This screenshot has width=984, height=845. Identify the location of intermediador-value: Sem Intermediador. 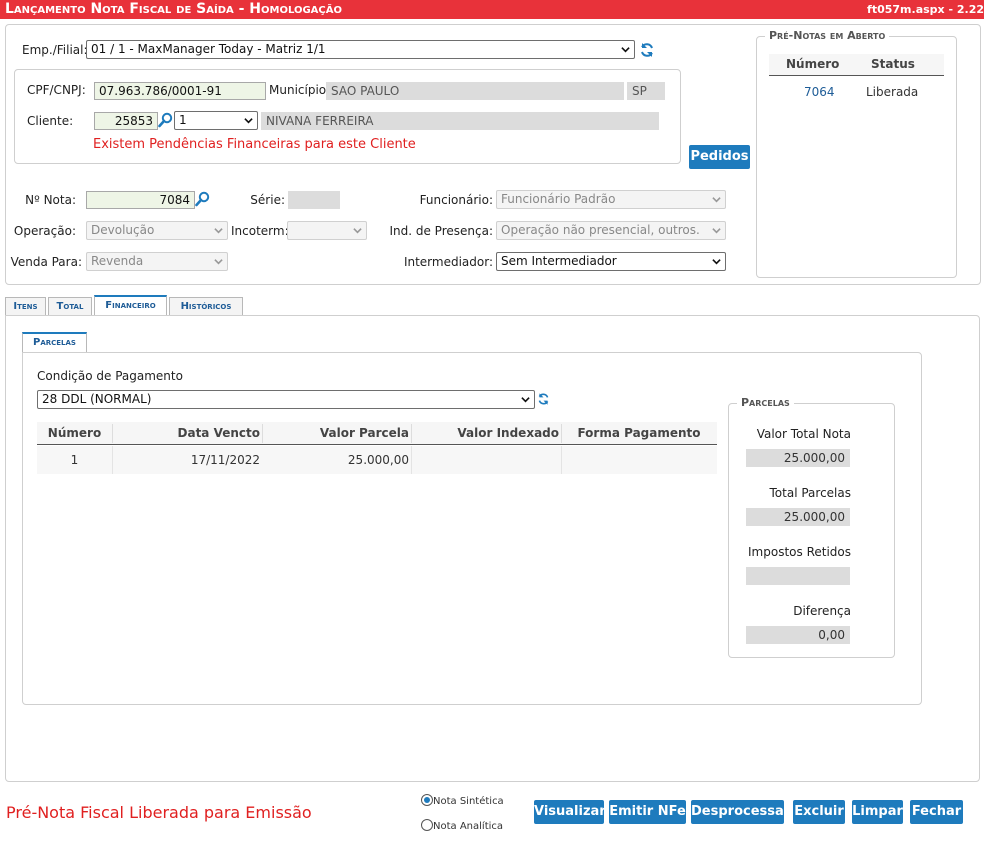
(559, 261).